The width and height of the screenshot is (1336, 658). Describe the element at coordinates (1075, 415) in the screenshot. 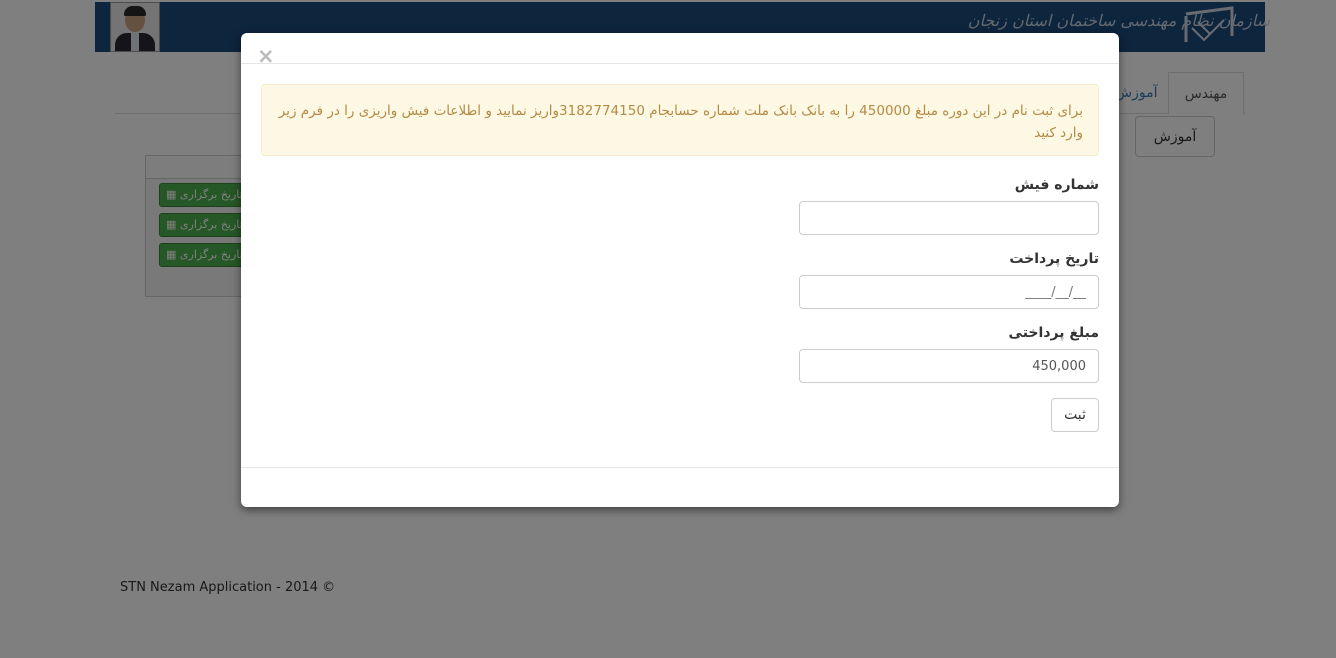

I see `submit-button: ثبت` at that location.